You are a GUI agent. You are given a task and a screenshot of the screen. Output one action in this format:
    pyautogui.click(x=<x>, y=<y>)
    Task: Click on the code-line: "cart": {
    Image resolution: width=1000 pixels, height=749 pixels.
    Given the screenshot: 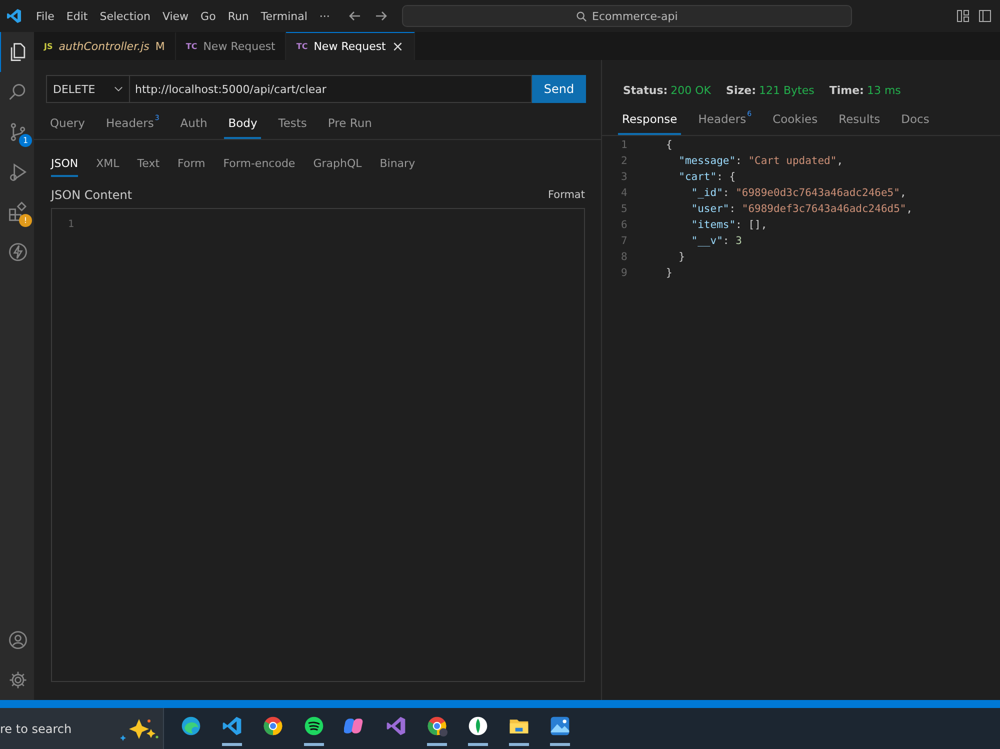 What is the action you would take?
    pyautogui.click(x=707, y=177)
    